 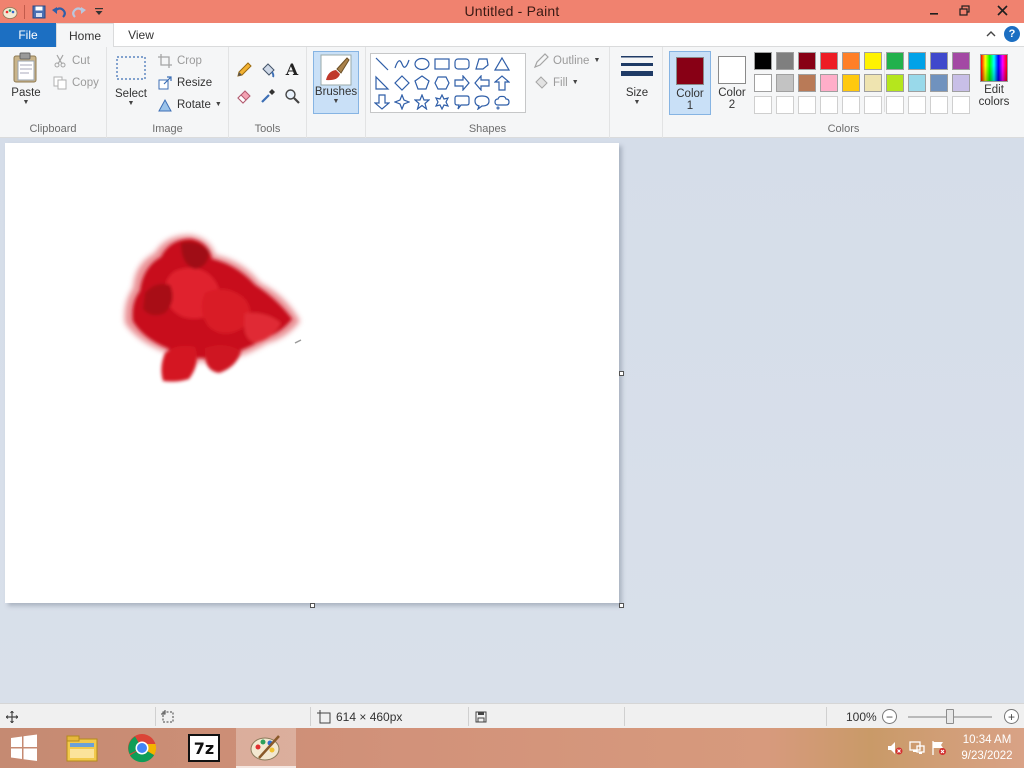 I want to click on restore-button, so click(x=964, y=10).